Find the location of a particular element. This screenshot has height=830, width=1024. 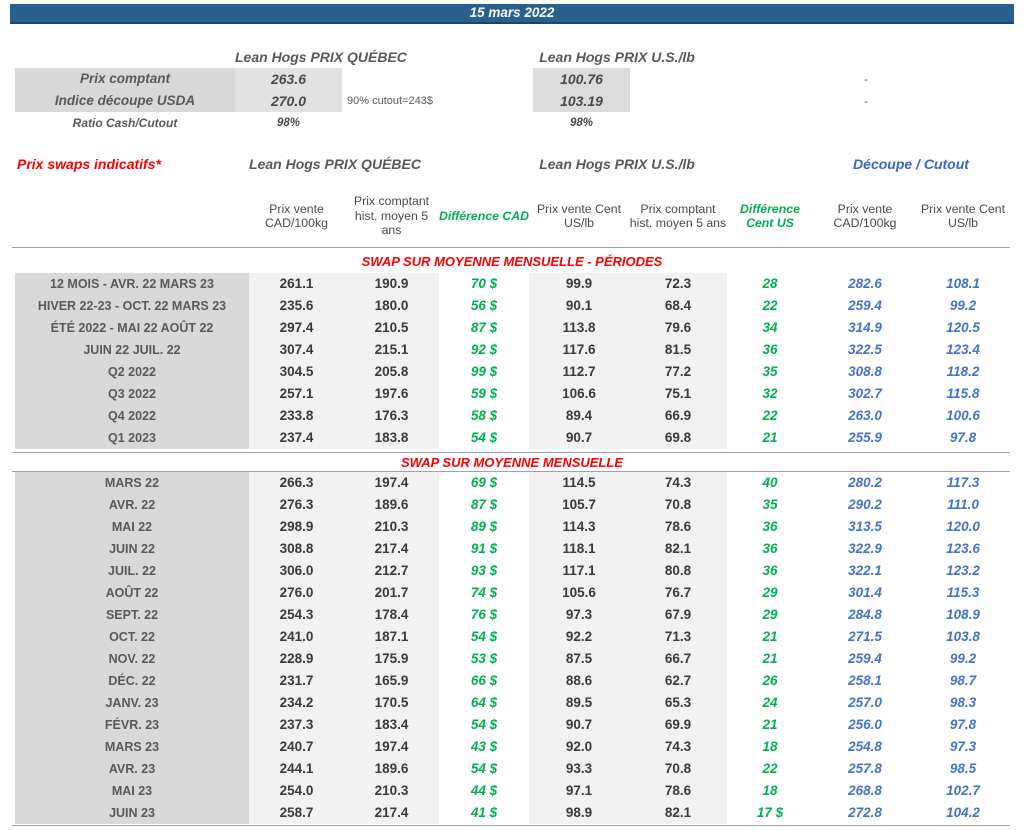

cell-diff-cad: 58 $ is located at coordinates (484, 415).